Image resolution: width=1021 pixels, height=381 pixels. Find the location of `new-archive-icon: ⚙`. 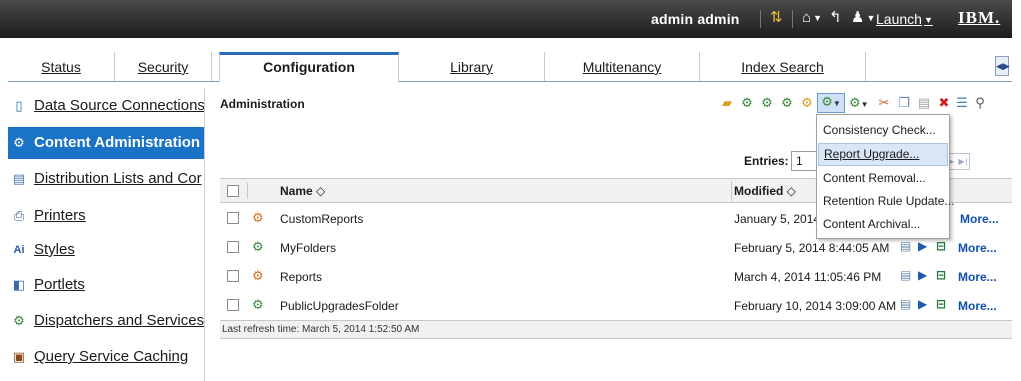

new-archive-icon: ⚙ is located at coordinates (807, 103).